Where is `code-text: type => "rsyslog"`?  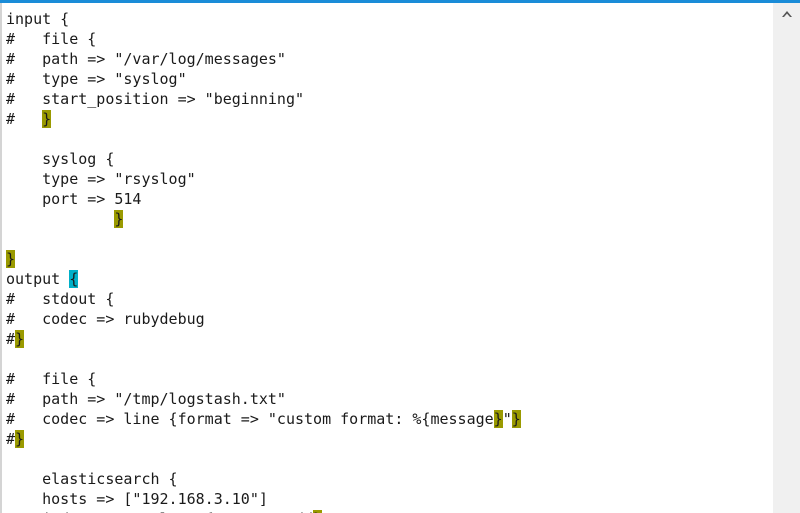
code-text: type => "rsyslog" is located at coordinates (101, 179).